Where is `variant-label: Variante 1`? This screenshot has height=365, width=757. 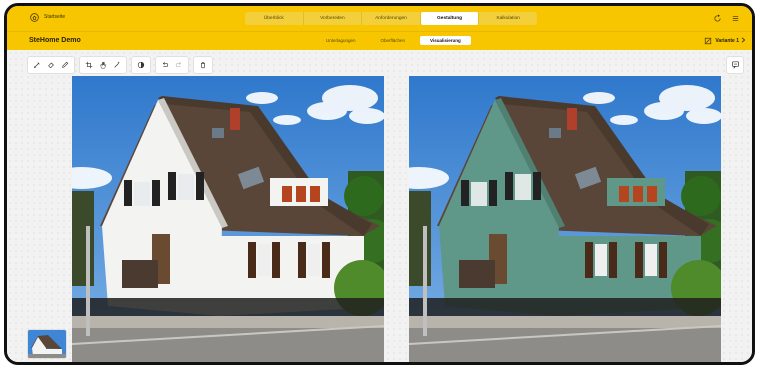
variant-label: Variante 1 is located at coordinates (727, 41).